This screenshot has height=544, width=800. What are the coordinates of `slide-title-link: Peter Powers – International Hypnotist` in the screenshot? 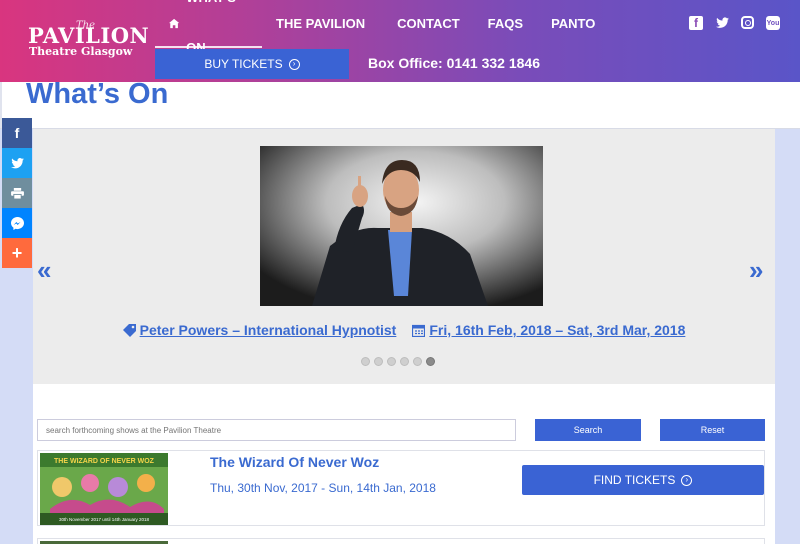 It's located at (259, 330).